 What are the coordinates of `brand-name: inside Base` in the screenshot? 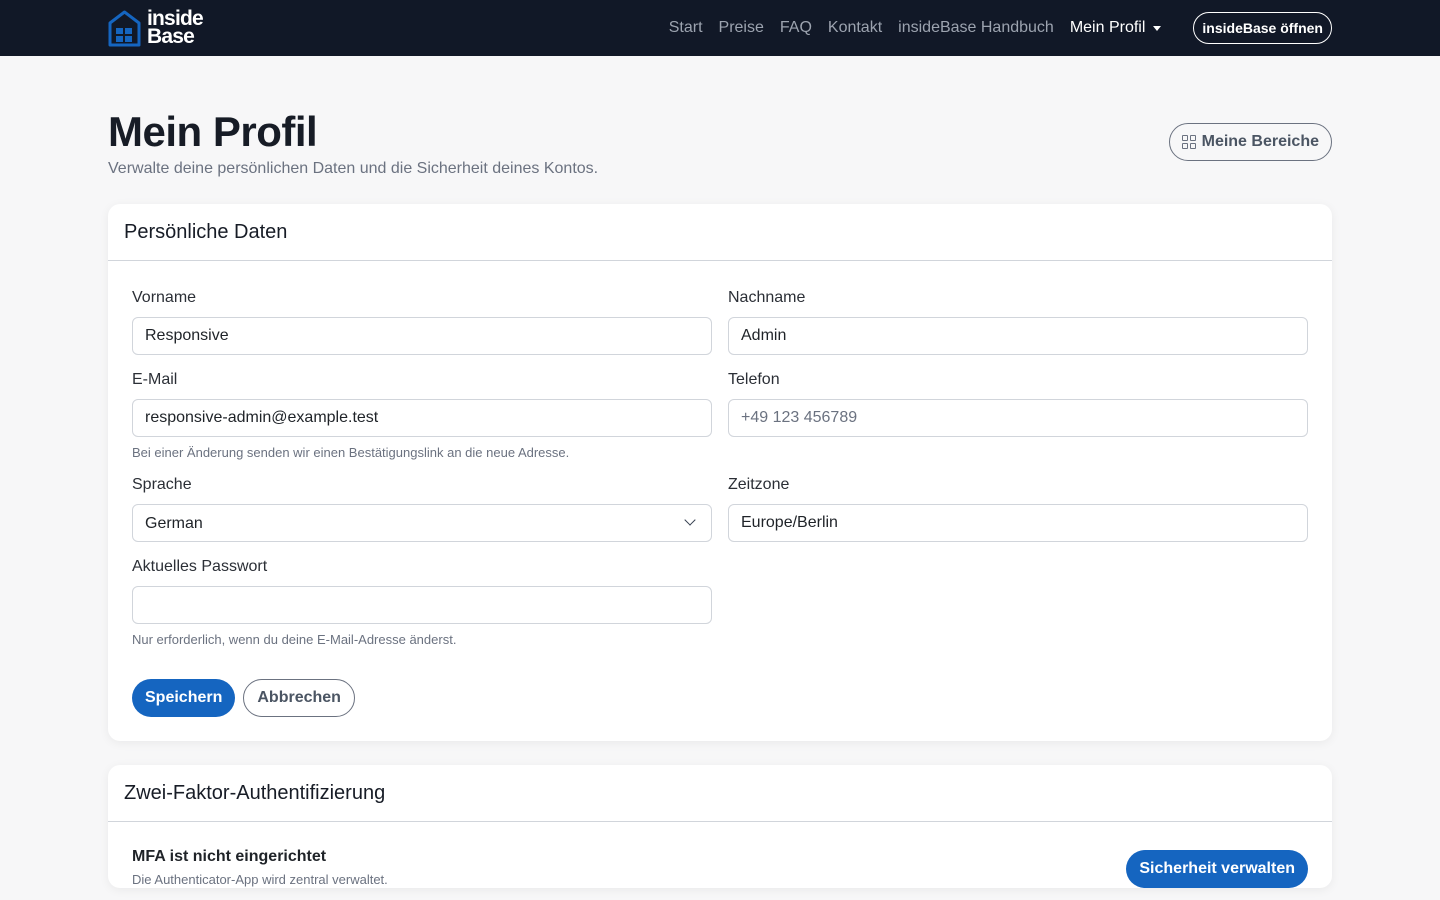 It's located at (175, 28).